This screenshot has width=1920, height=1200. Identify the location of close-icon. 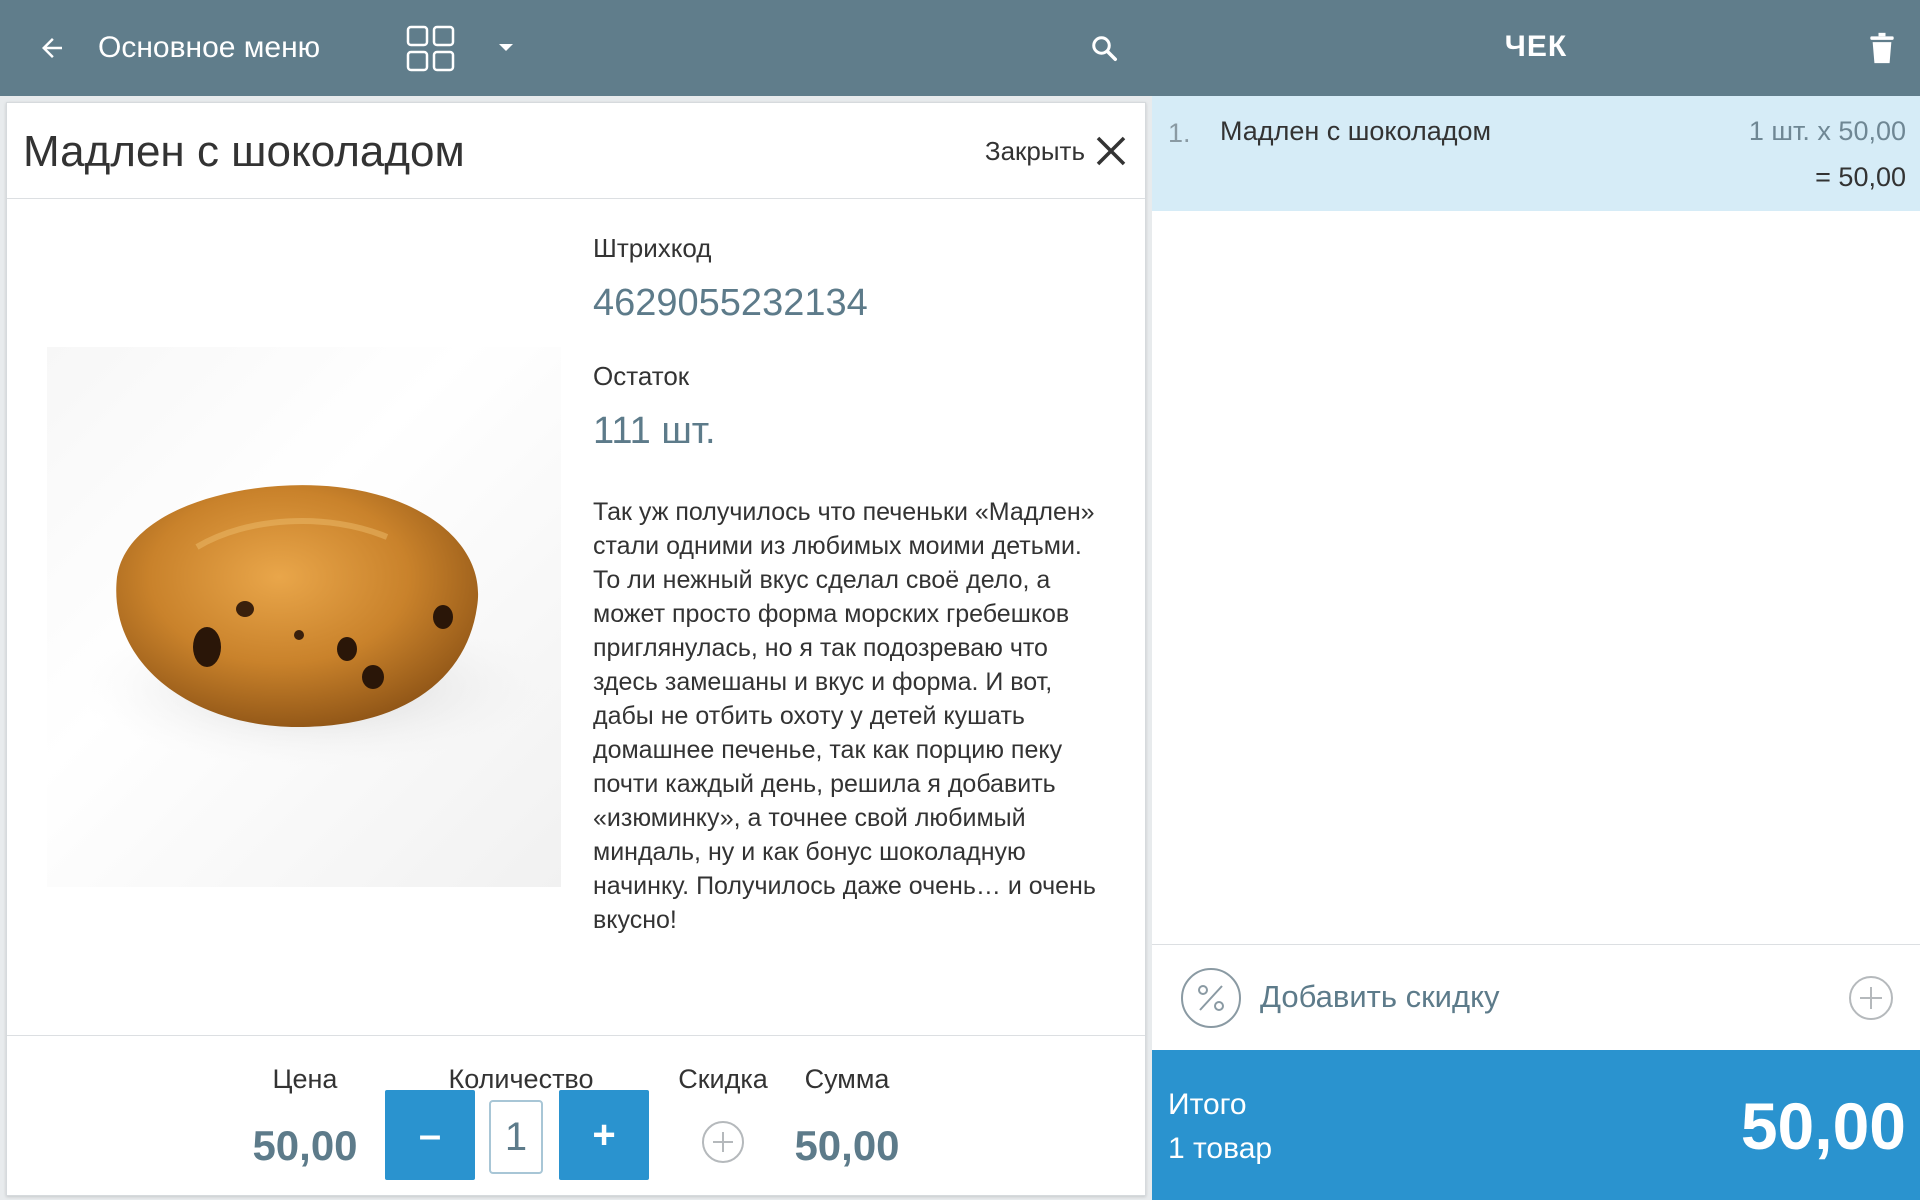
(1111, 151).